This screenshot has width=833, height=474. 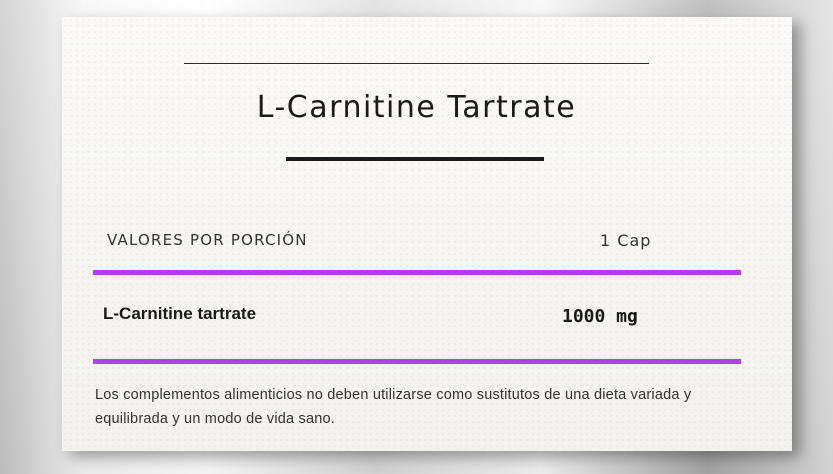 I want to click on table-header-label: VALORES POR PORCIÓN, so click(x=207, y=240).